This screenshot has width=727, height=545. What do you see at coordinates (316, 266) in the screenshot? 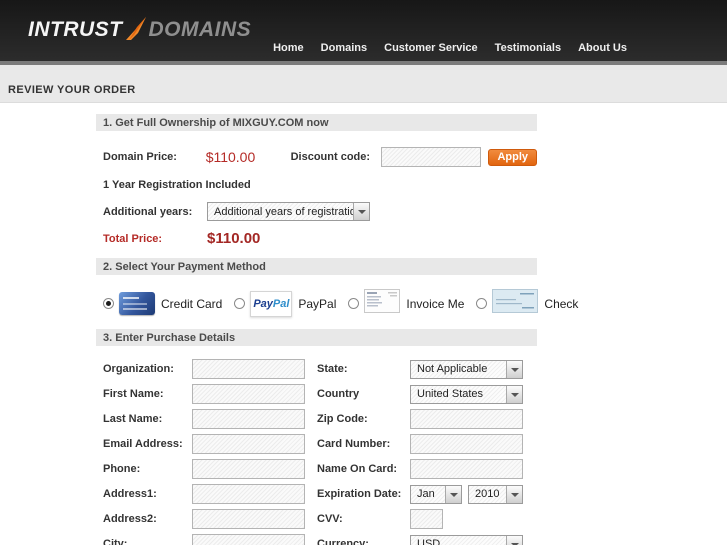
I see `section2-header: 2. Select Your Payment Method` at bounding box center [316, 266].